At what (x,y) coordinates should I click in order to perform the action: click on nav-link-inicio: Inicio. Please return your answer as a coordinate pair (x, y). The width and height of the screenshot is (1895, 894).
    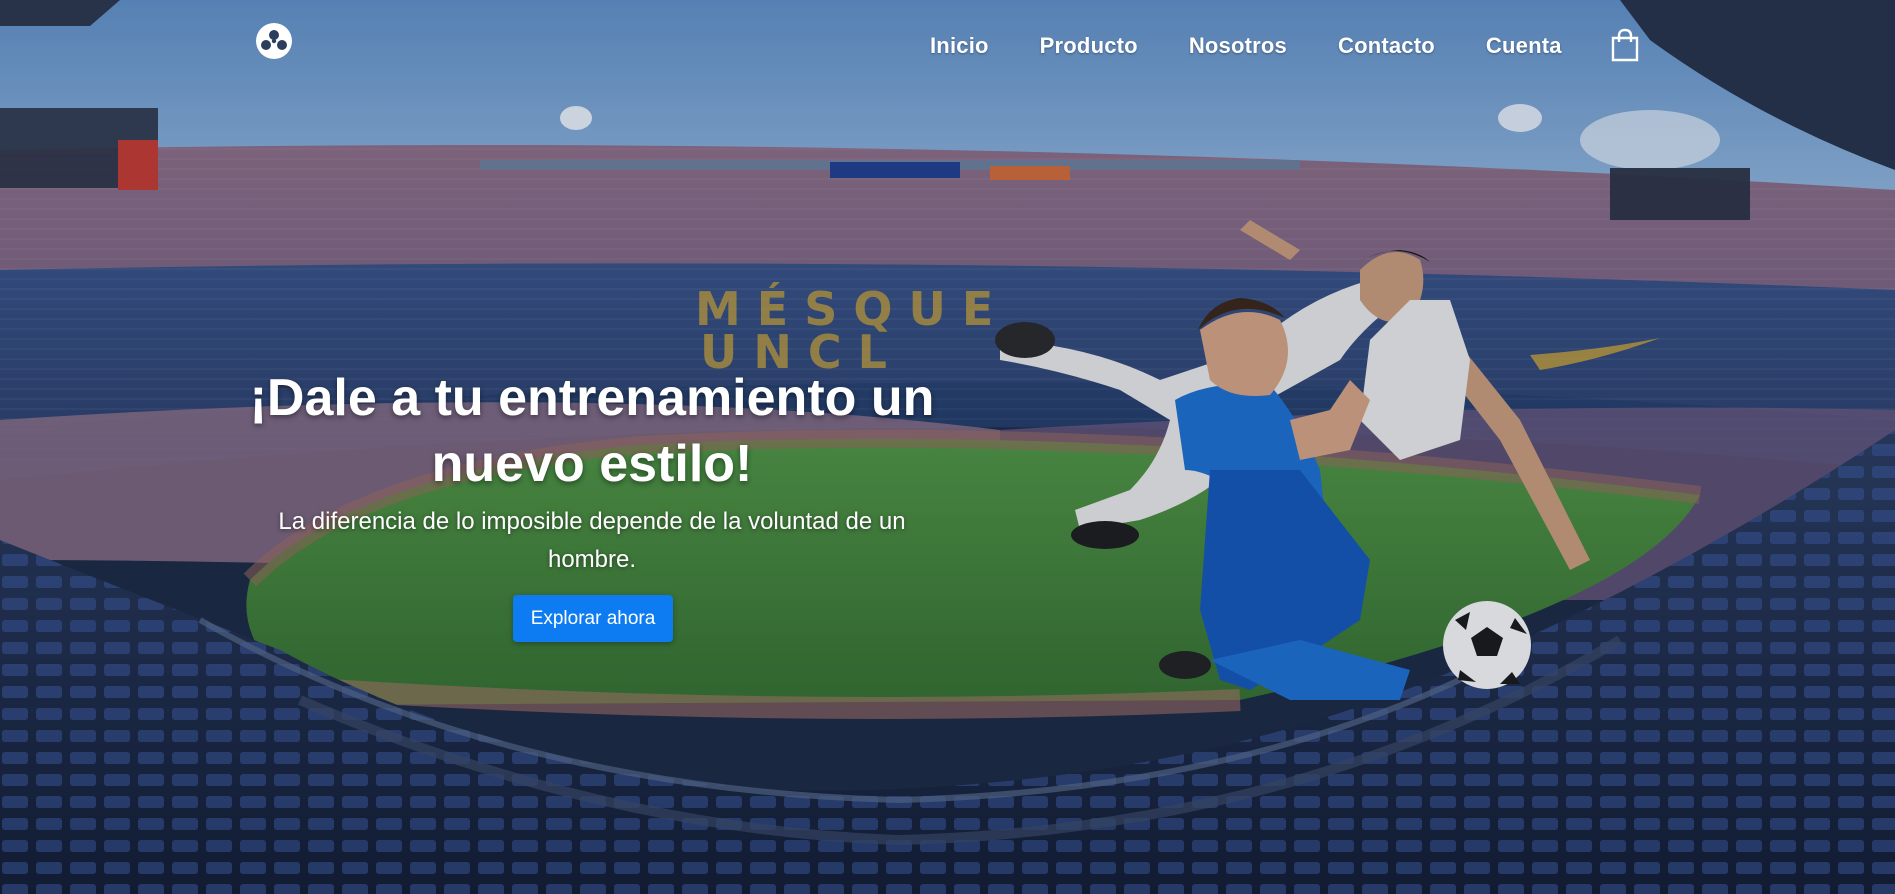
    Looking at the image, I should click on (959, 46).